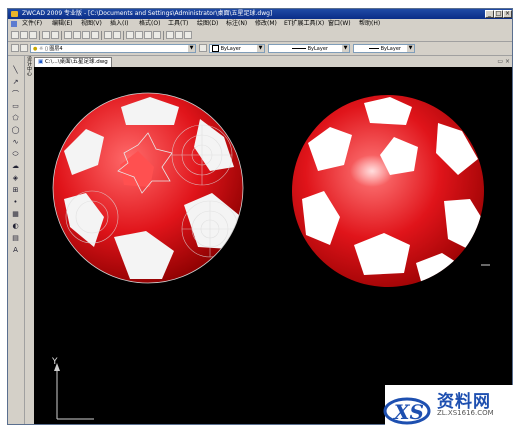  I want to click on menu-window: 窗口(W), so click(339, 24).